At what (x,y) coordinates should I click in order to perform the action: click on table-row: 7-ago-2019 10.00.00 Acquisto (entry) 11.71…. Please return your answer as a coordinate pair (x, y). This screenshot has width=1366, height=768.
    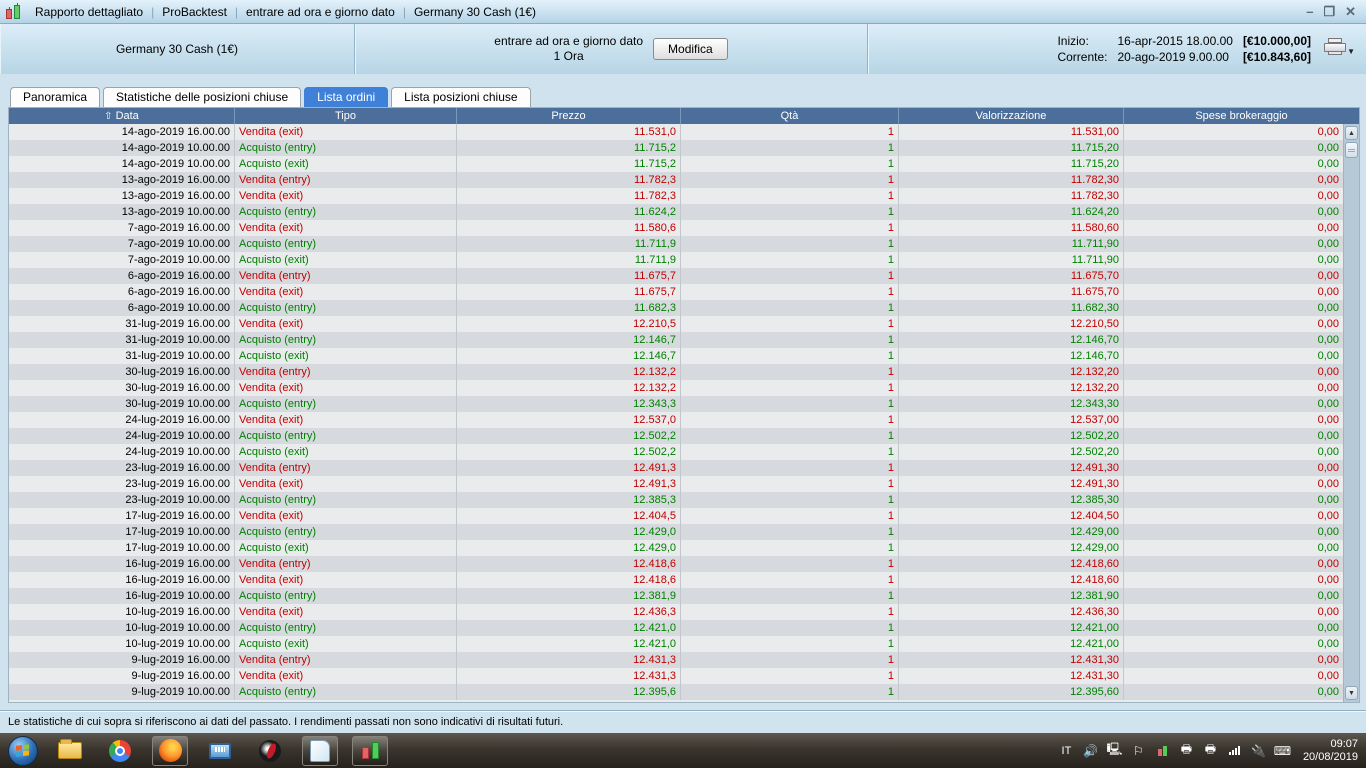
    Looking at the image, I should click on (676, 244).